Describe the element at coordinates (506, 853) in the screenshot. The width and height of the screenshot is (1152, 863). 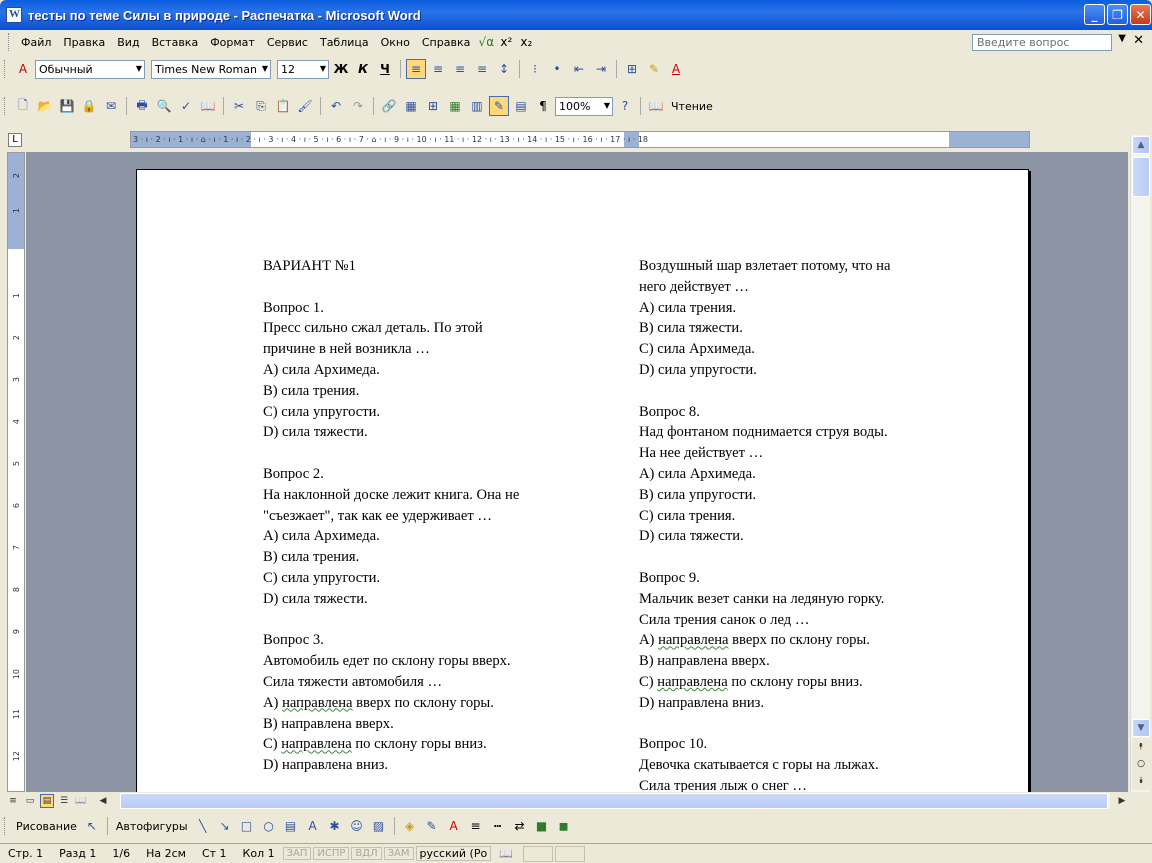
I see `spelling-status-icon: 📖` at that location.